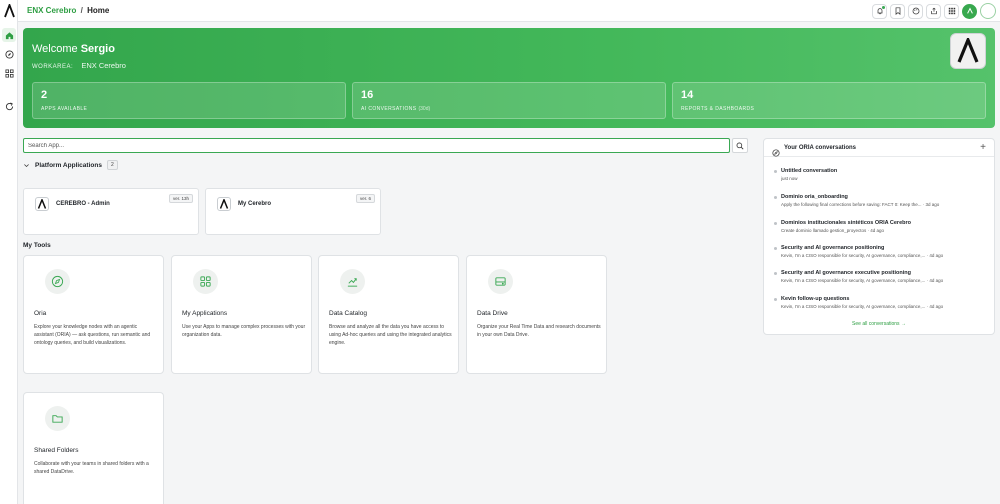 This screenshot has width=1000, height=504. Describe the element at coordinates (348, 313) in the screenshot. I see `tool-title: Data Catalog` at that location.